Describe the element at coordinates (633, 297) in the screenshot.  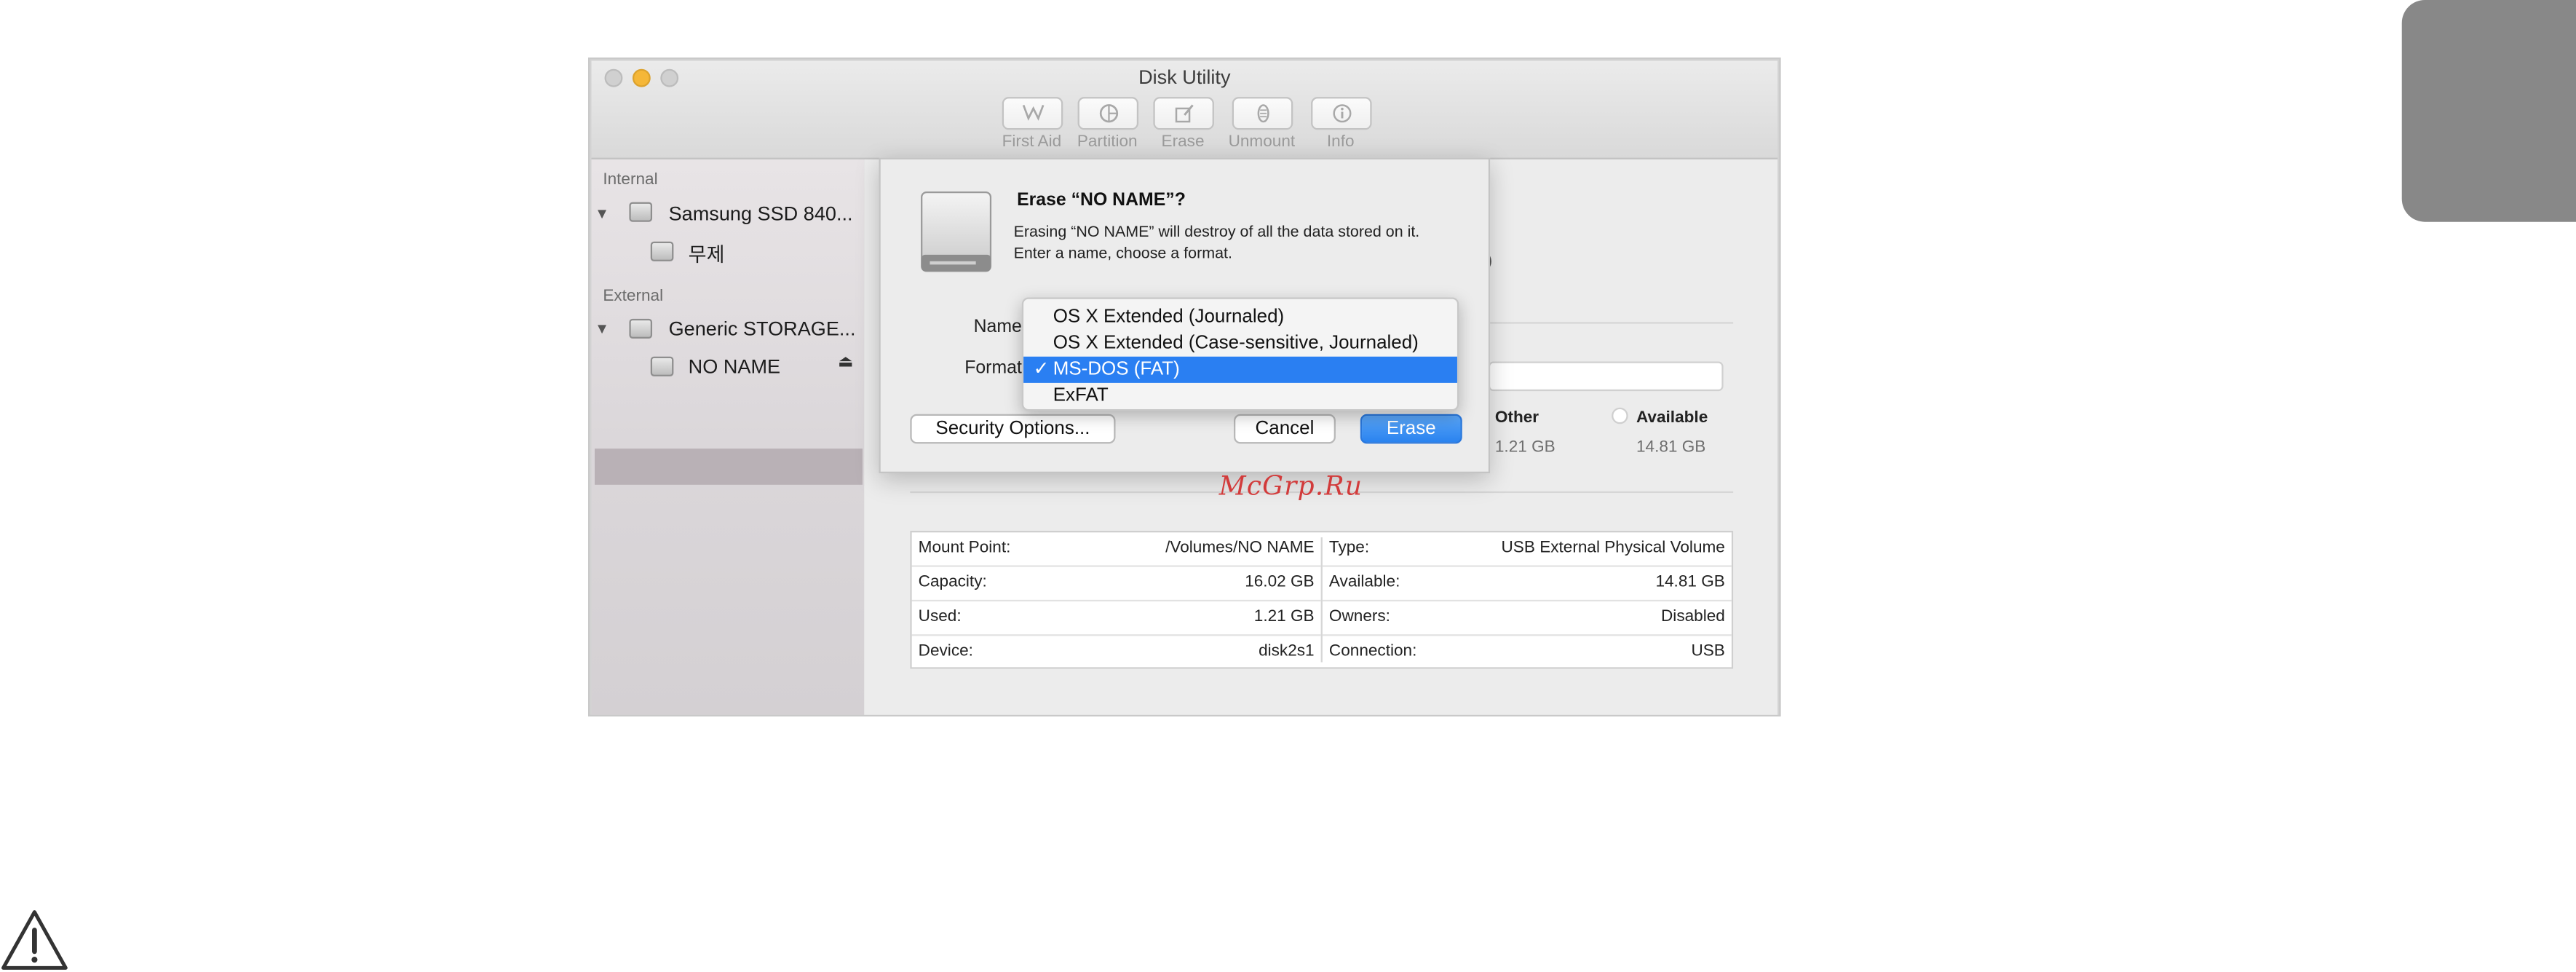
I see `external-header: External` at that location.